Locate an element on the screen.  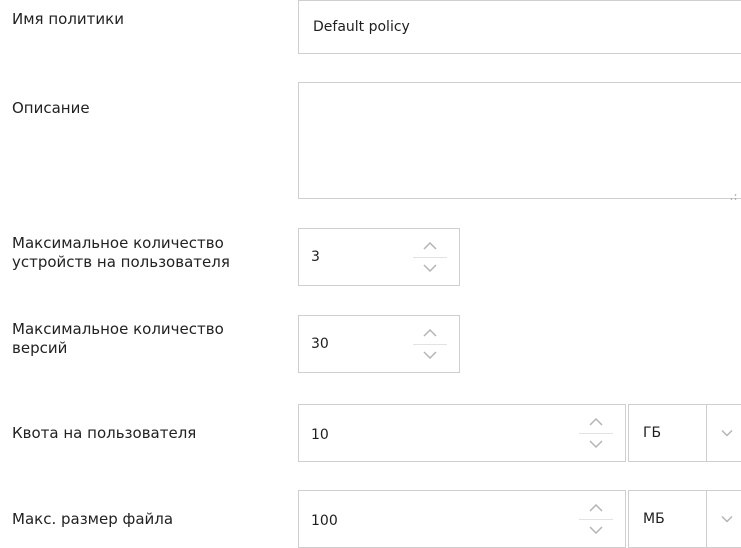
user-quota-increment-button is located at coordinates (596, 422).